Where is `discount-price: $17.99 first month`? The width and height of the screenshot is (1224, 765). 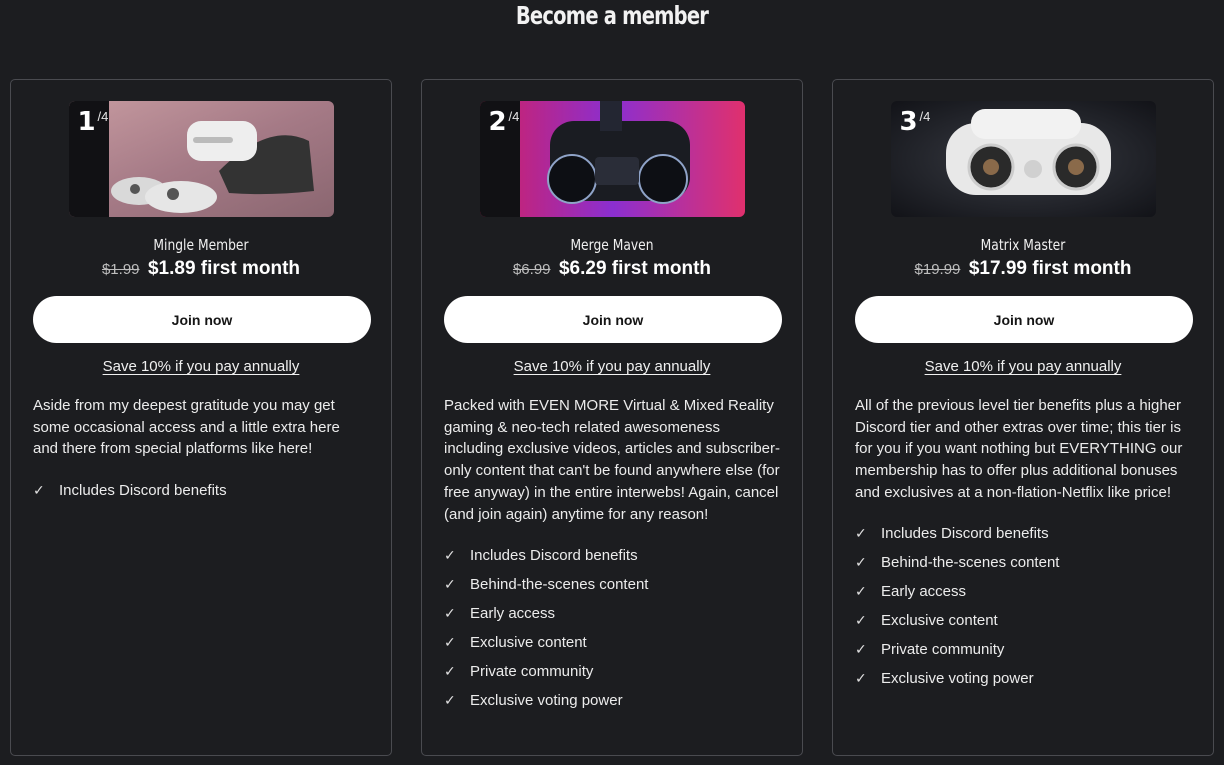 discount-price: $17.99 first month is located at coordinates (1050, 268).